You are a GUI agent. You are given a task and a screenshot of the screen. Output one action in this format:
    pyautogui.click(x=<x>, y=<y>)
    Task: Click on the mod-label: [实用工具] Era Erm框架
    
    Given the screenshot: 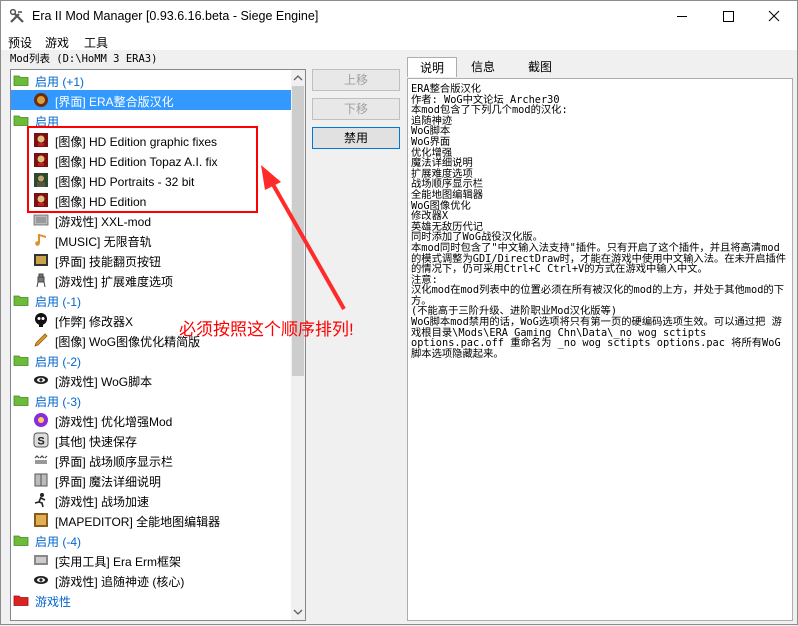 What is the action you would take?
    pyautogui.click(x=118, y=562)
    